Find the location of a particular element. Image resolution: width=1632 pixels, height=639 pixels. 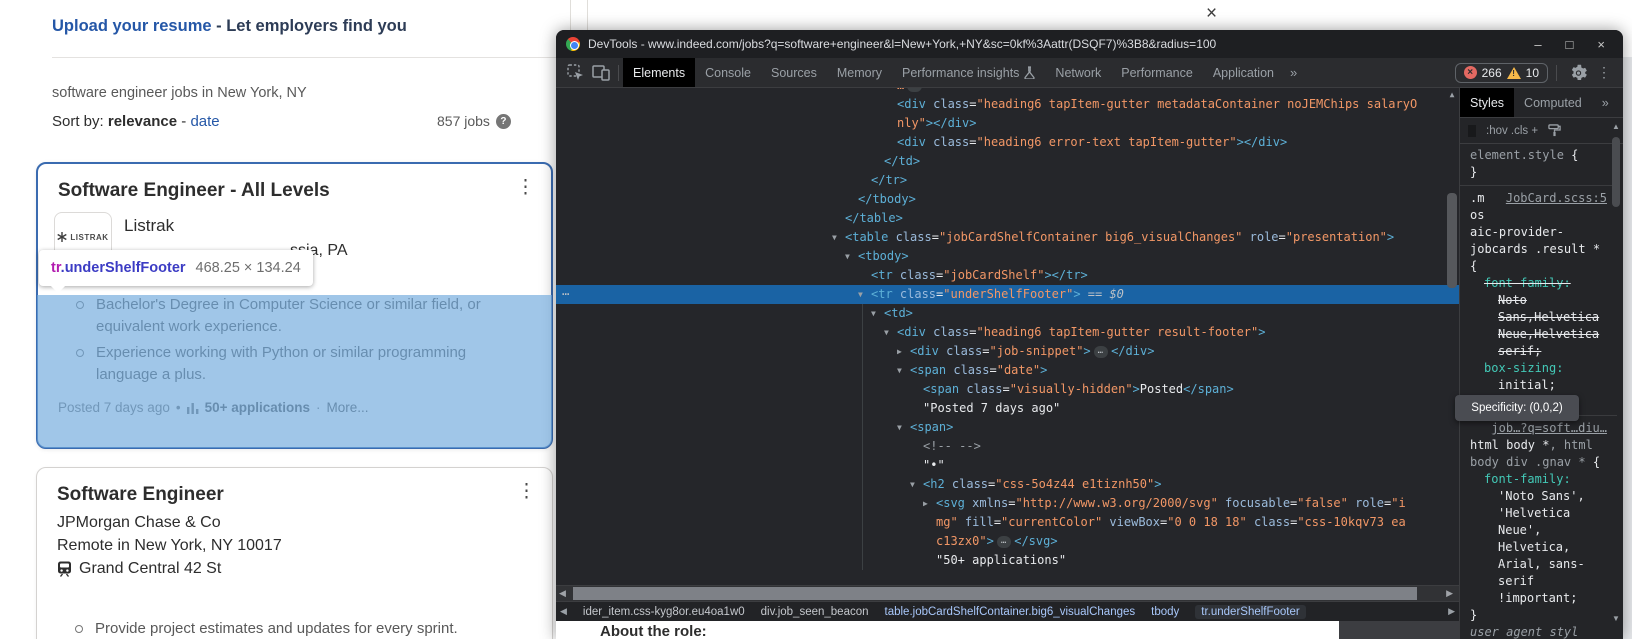

tree-line: </table> is located at coordinates (1007, 218).